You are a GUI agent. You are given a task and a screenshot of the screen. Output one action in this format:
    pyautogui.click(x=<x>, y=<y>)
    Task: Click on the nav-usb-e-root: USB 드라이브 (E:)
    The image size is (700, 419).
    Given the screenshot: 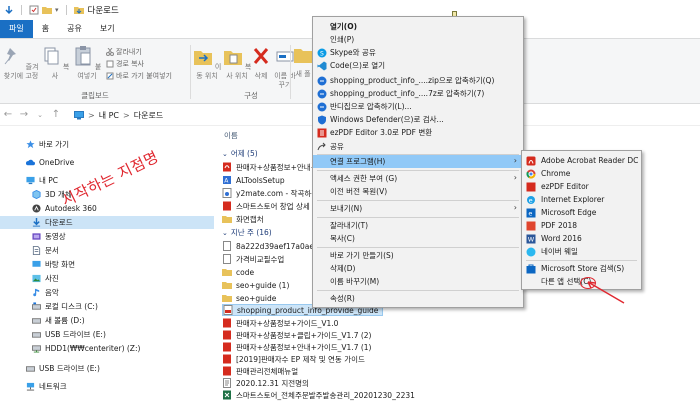 What is the action you would take?
    pyautogui.click(x=107, y=368)
    